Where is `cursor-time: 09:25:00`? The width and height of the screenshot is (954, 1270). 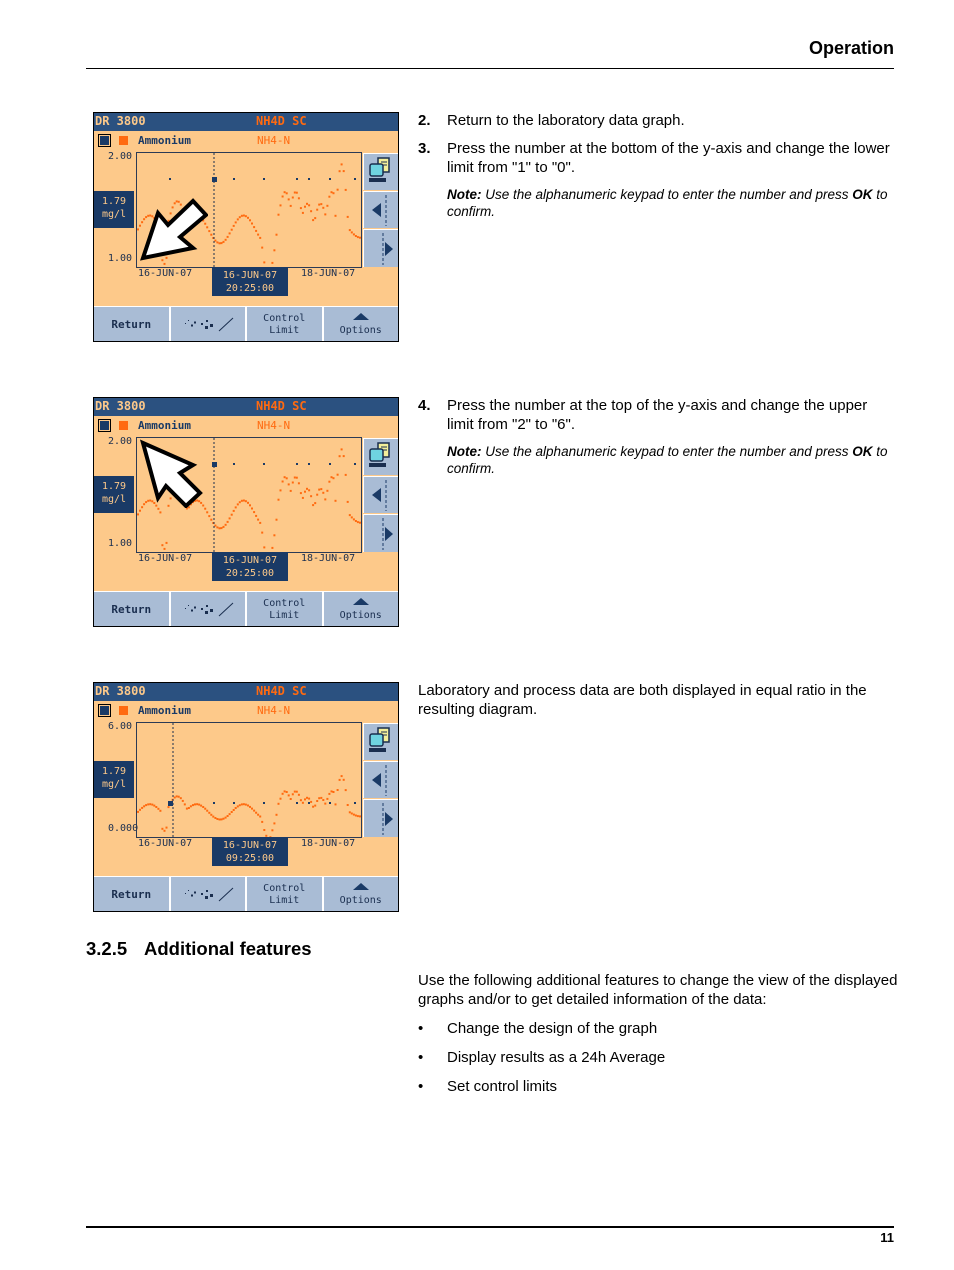
cursor-time: 09:25:00 is located at coordinates (250, 858).